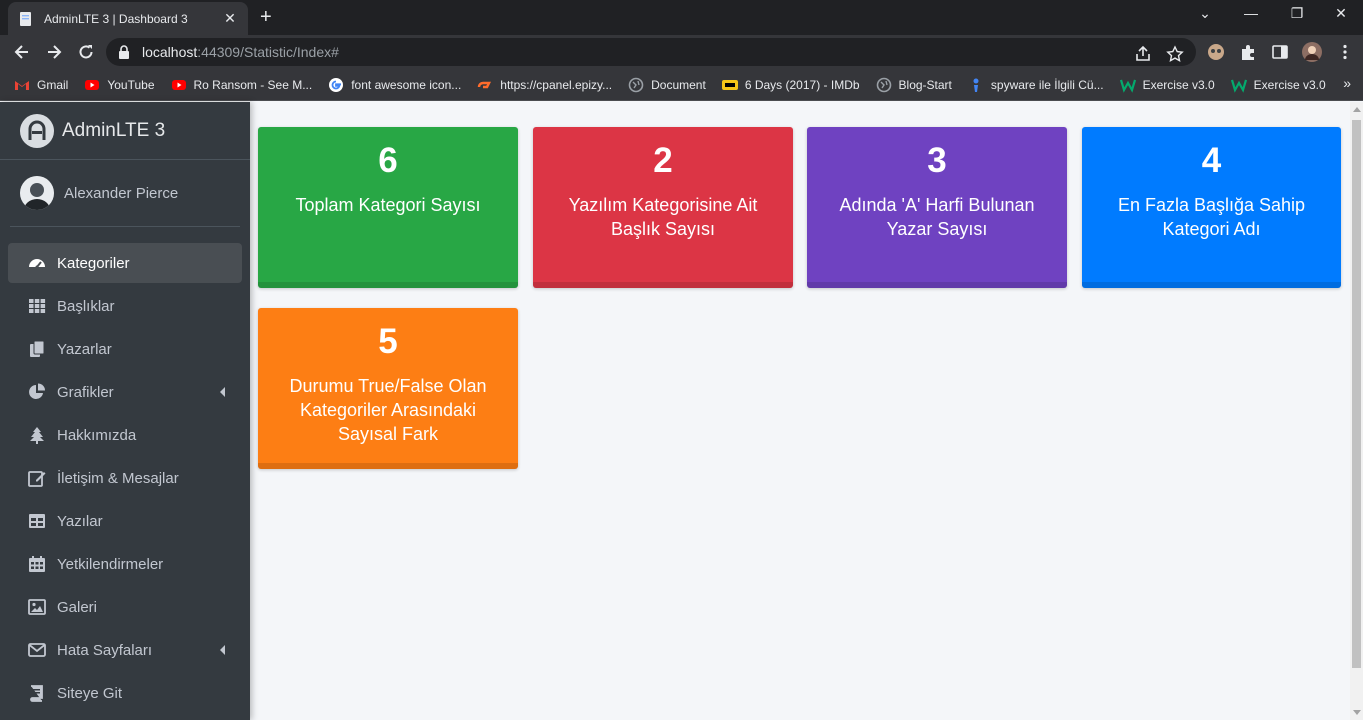 This screenshot has height=720, width=1363. What do you see at coordinates (1340, 13) in the screenshot?
I see `close-window-button: ✕` at bounding box center [1340, 13].